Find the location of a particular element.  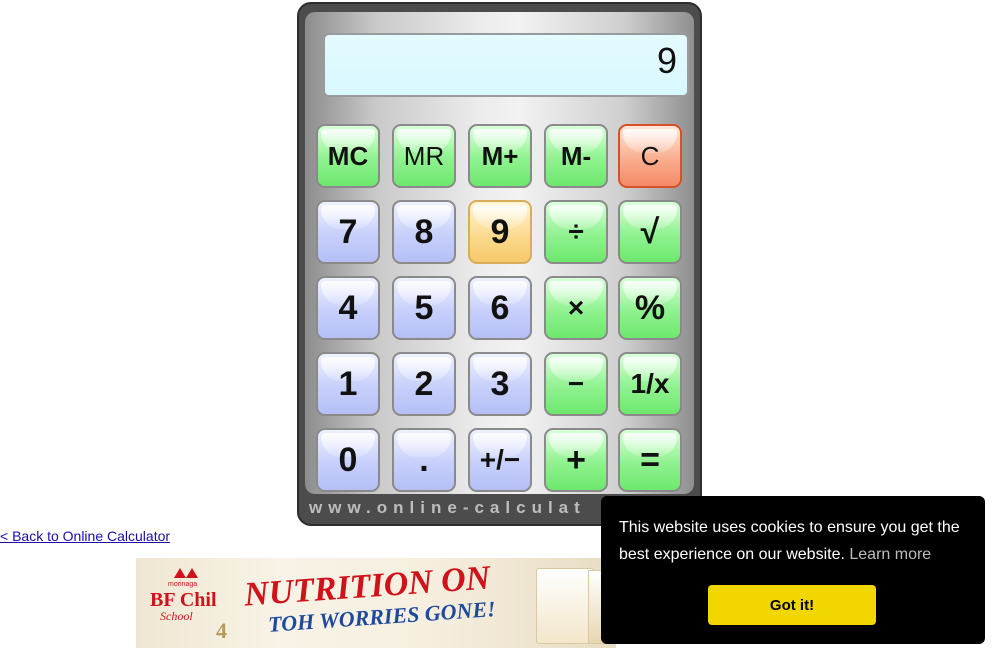

digit-7-button: 7 is located at coordinates (348, 232).